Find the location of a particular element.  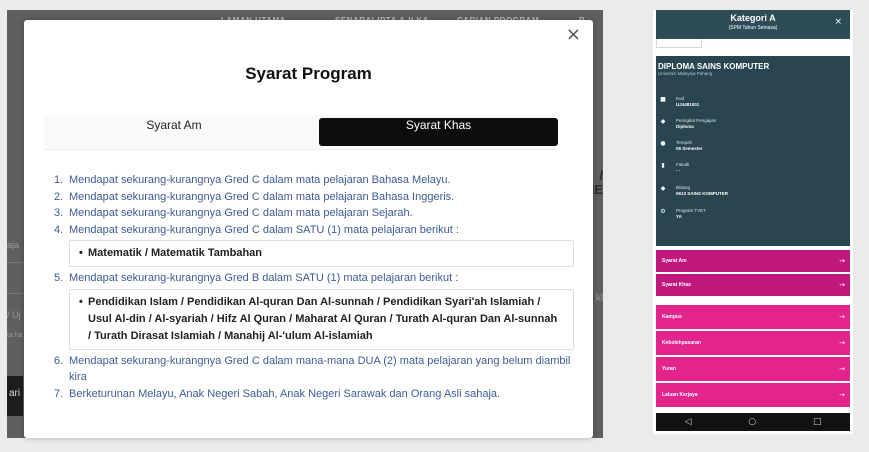

detail-fakulti: ▮ Fakulti - - is located at coordinates (675, 167).